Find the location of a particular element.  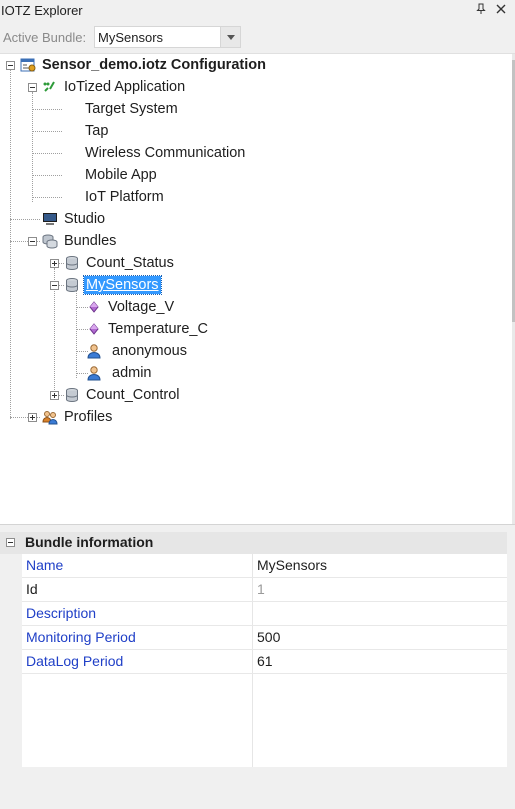

tree-node-profiles-label: Profiles is located at coordinates (88, 417).